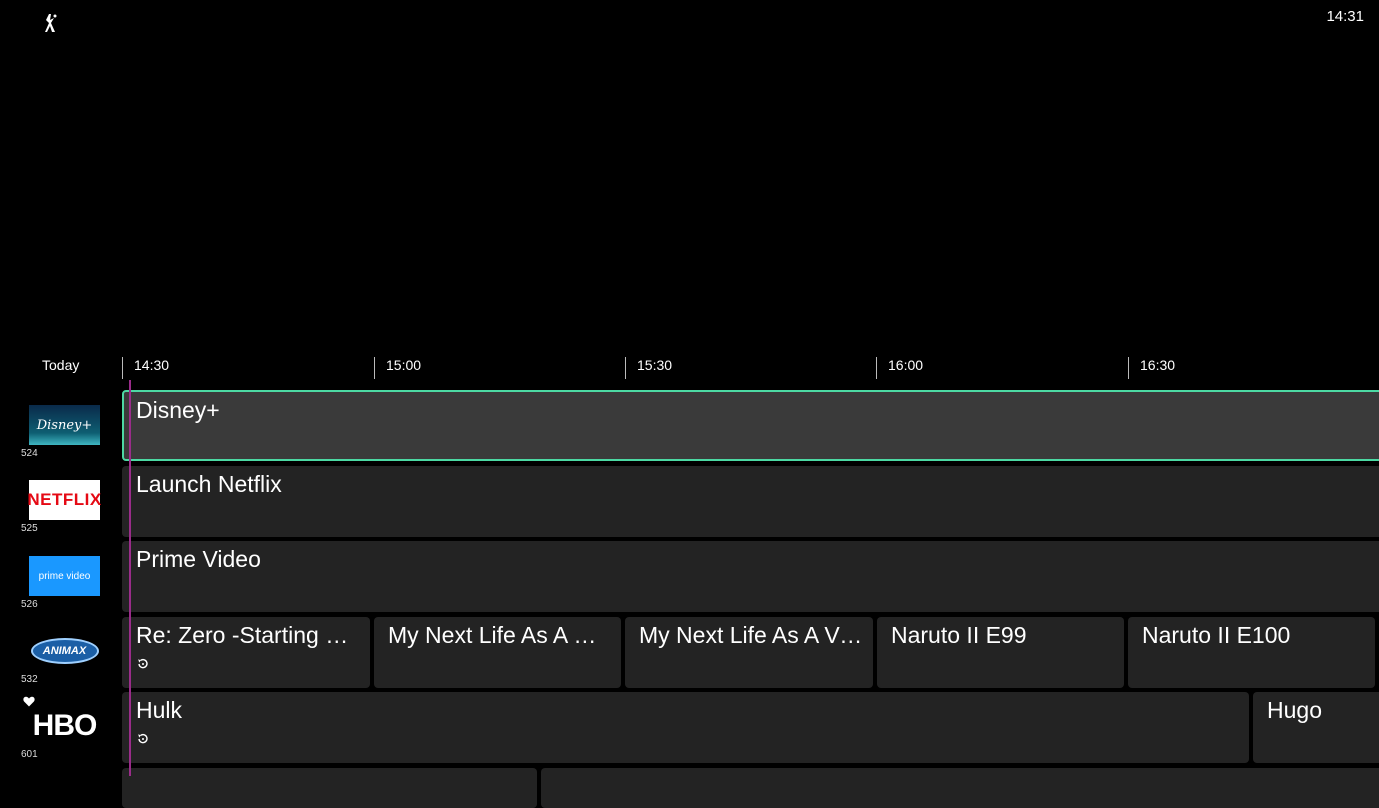 This screenshot has width=1379, height=808. Describe the element at coordinates (685, 727) in the screenshot. I see `program-cell: Hulk` at that location.